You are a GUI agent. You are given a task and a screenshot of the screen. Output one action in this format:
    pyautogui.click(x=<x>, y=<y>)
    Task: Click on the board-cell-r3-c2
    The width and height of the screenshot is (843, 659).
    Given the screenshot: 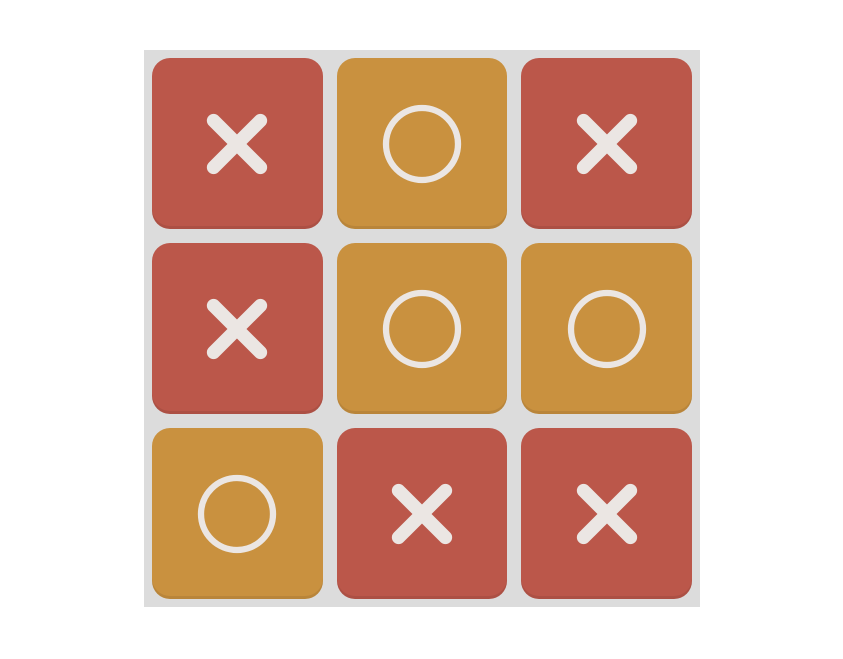 What is the action you would take?
    pyautogui.click(x=422, y=513)
    